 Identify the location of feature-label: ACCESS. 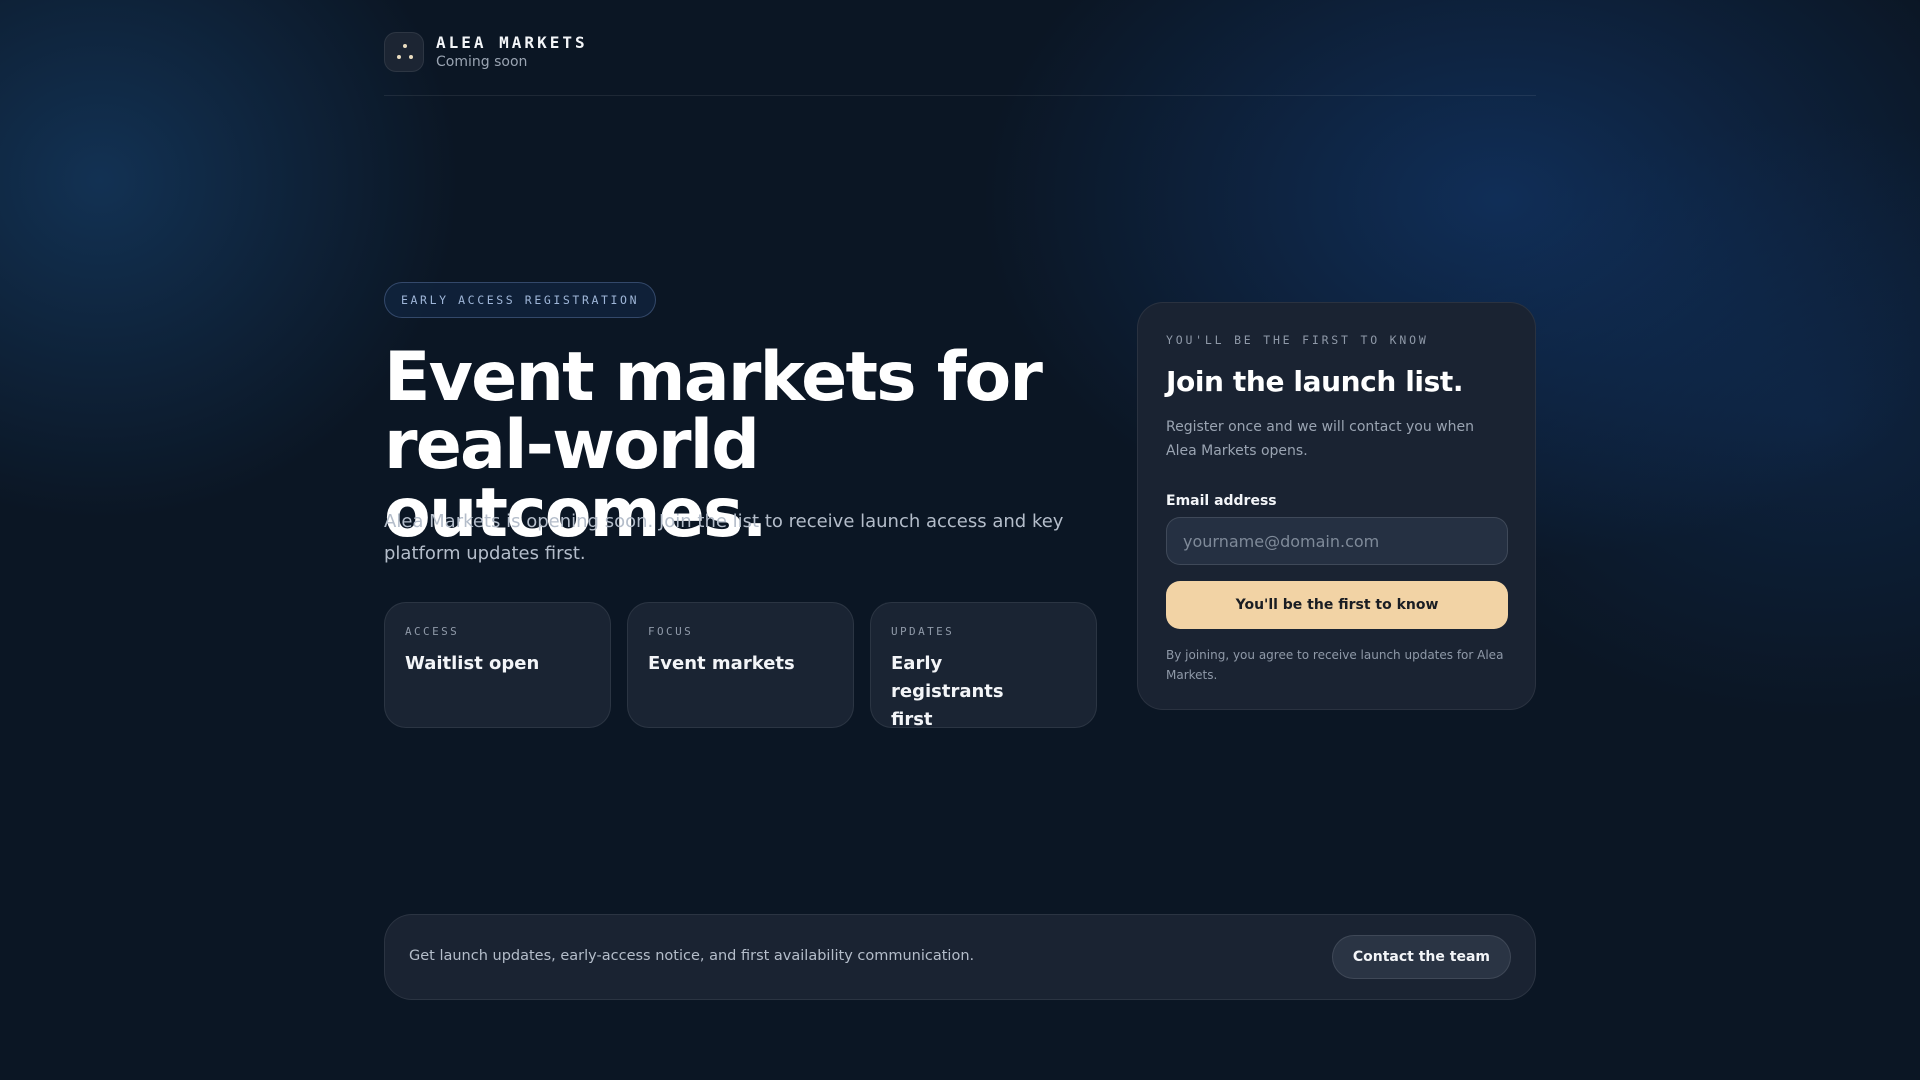
(432, 631).